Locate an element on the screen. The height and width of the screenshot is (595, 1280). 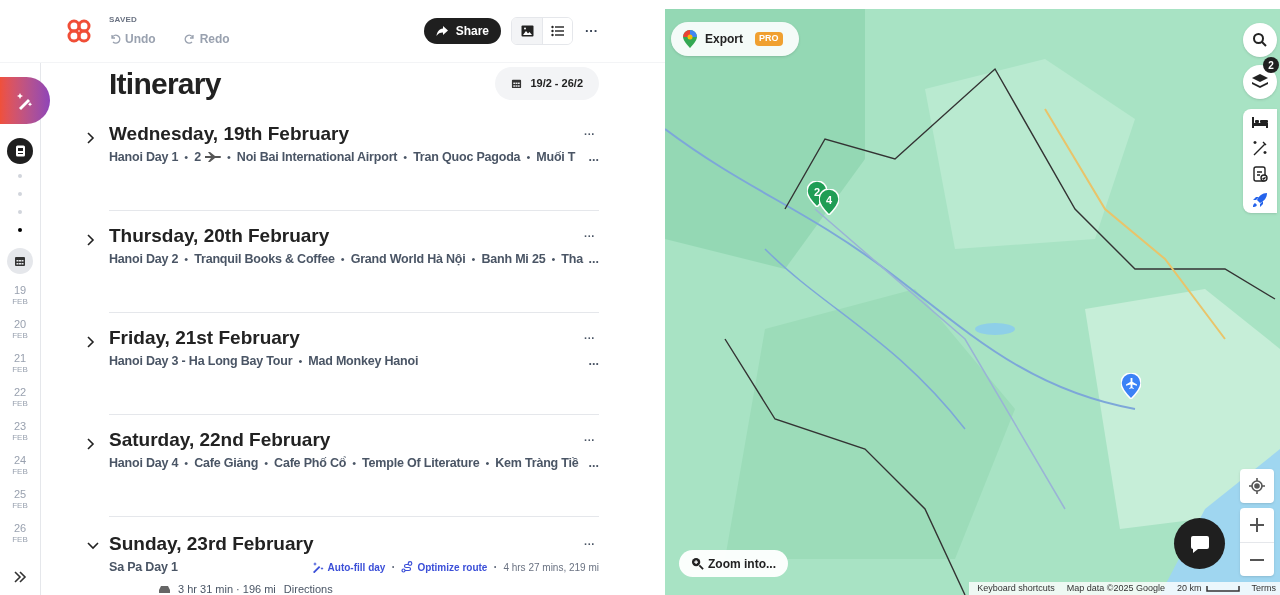
pro-badge: PRO is located at coordinates (769, 39).